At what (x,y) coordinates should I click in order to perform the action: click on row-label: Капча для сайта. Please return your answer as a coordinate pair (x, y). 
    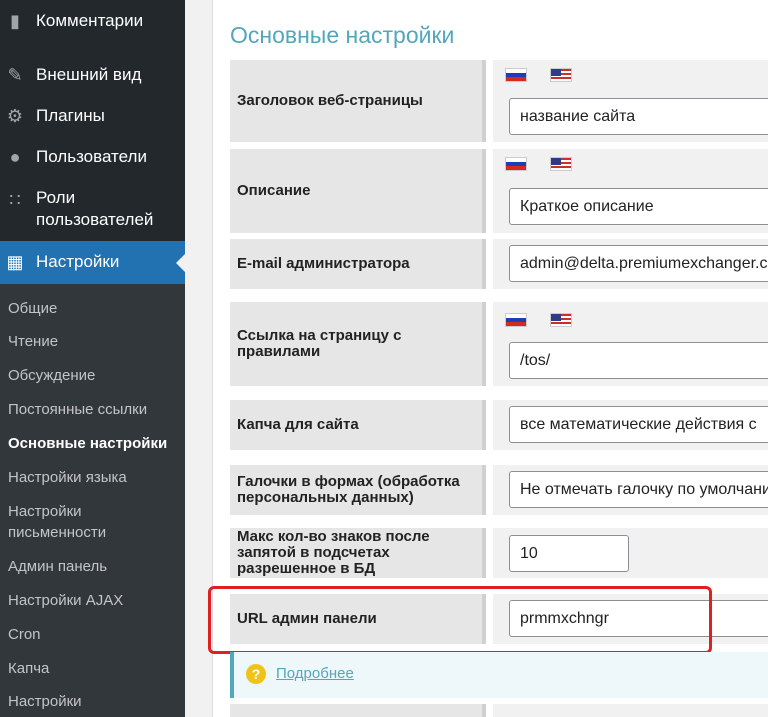
    Looking at the image, I should click on (298, 424).